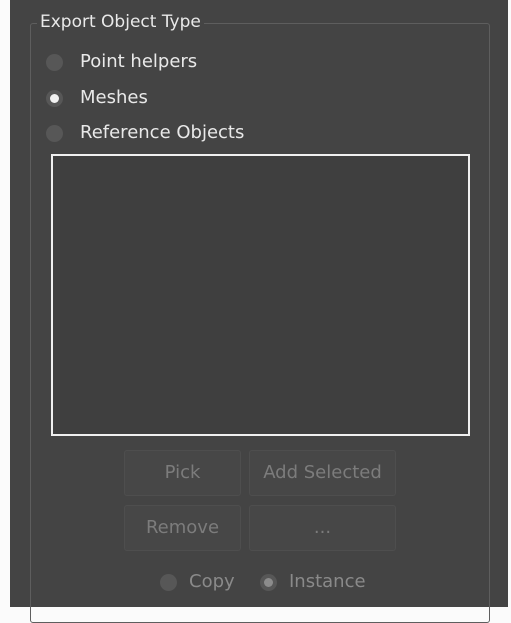  What do you see at coordinates (182, 473) in the screenshot?
I see `pick-button: Pick` at bounding box center [182, 473].